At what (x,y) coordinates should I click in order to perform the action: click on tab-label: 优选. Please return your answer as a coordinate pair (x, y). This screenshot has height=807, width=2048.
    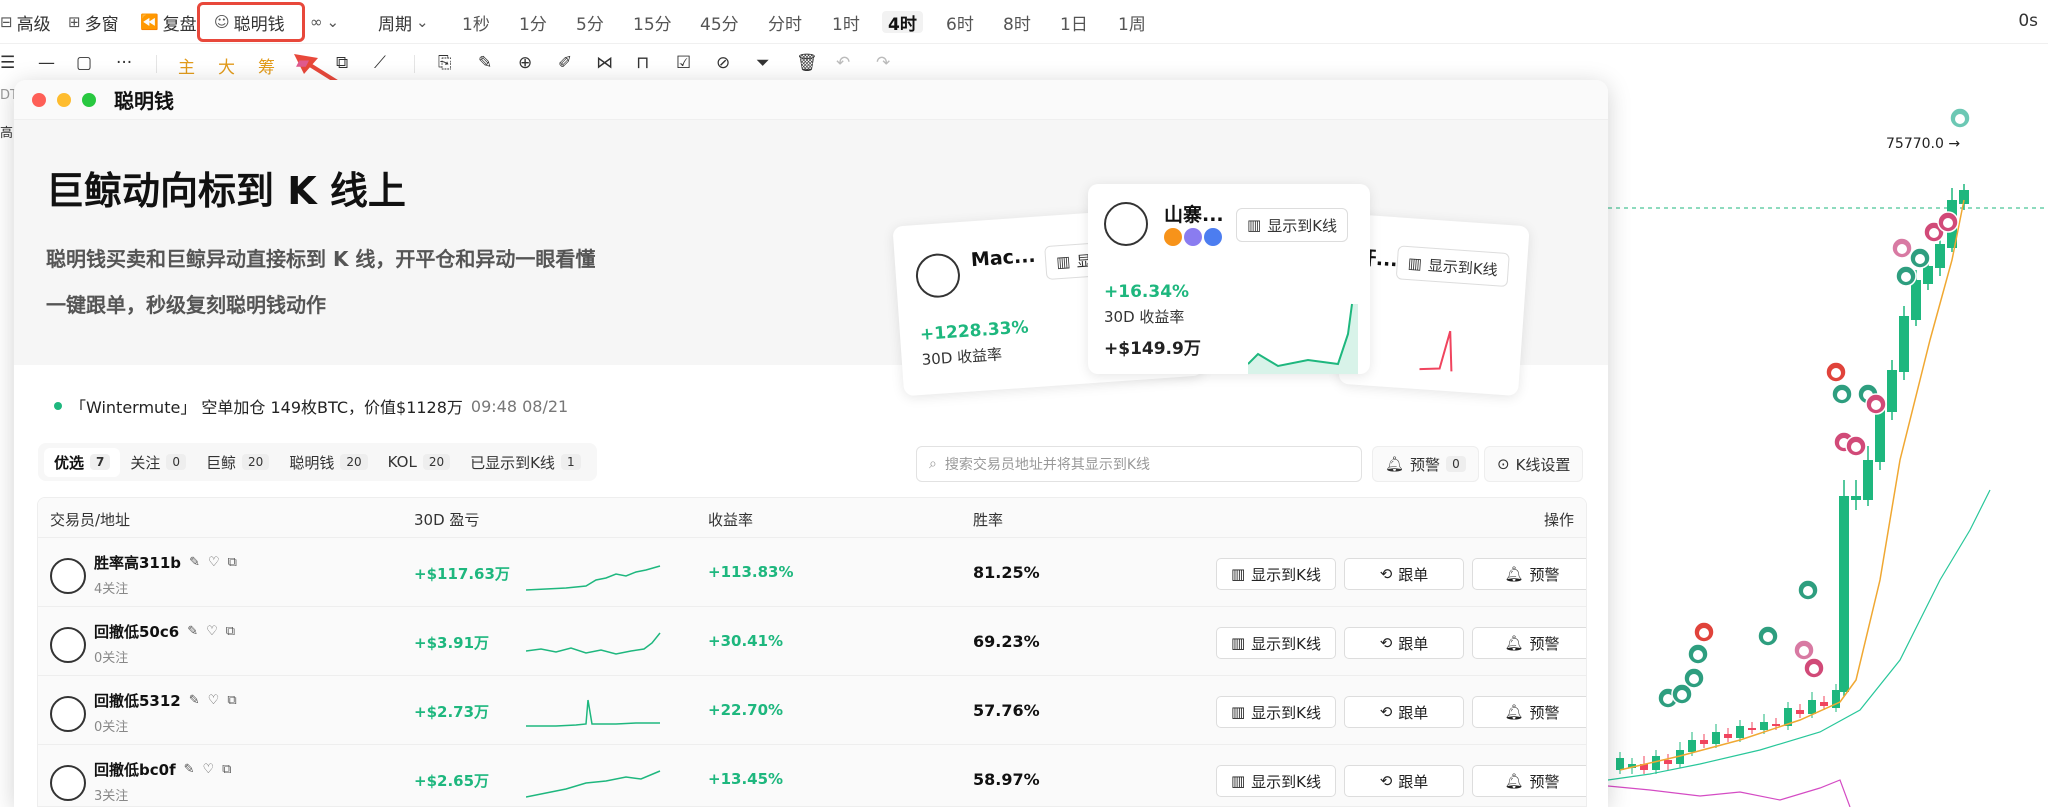
    Looking at the image, I should click on (69, 462).